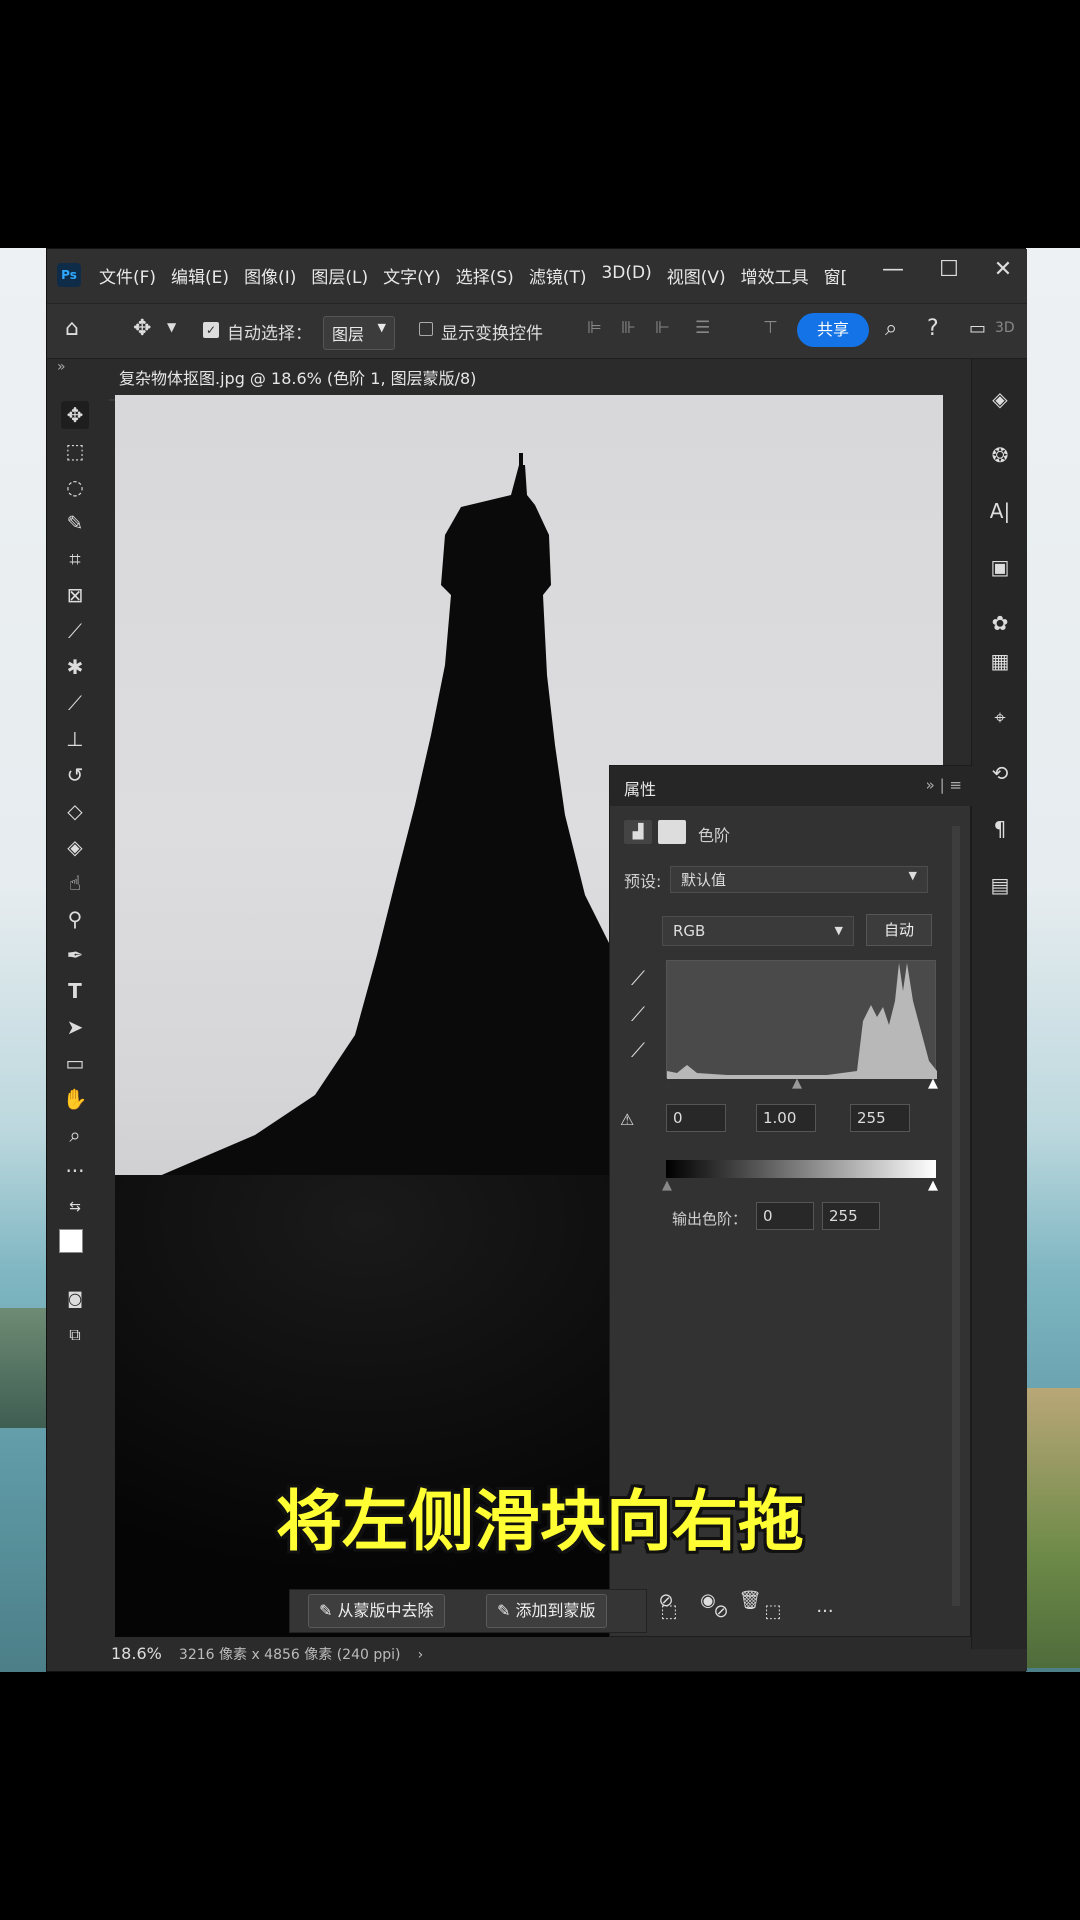  What do you see at coordinates (75, 955) in the screenshot?
I see `pen-tool-icon: ✒` at bounding box center [75, 955].